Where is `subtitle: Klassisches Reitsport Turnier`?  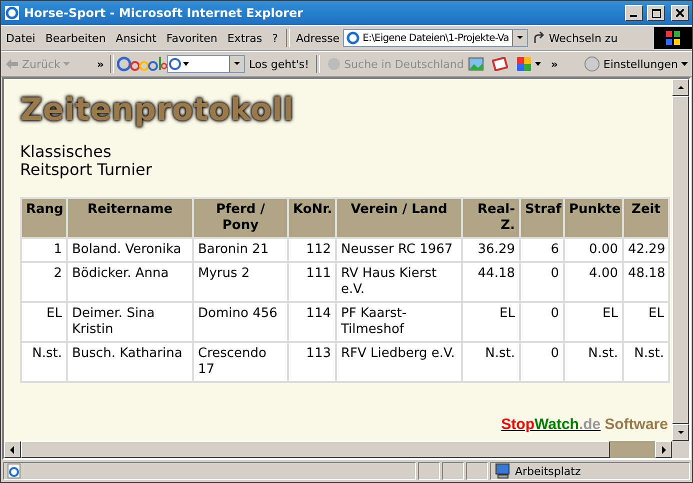
subtitle: Klassisches Reitsport Turnier is located at coordinates (86, 160).